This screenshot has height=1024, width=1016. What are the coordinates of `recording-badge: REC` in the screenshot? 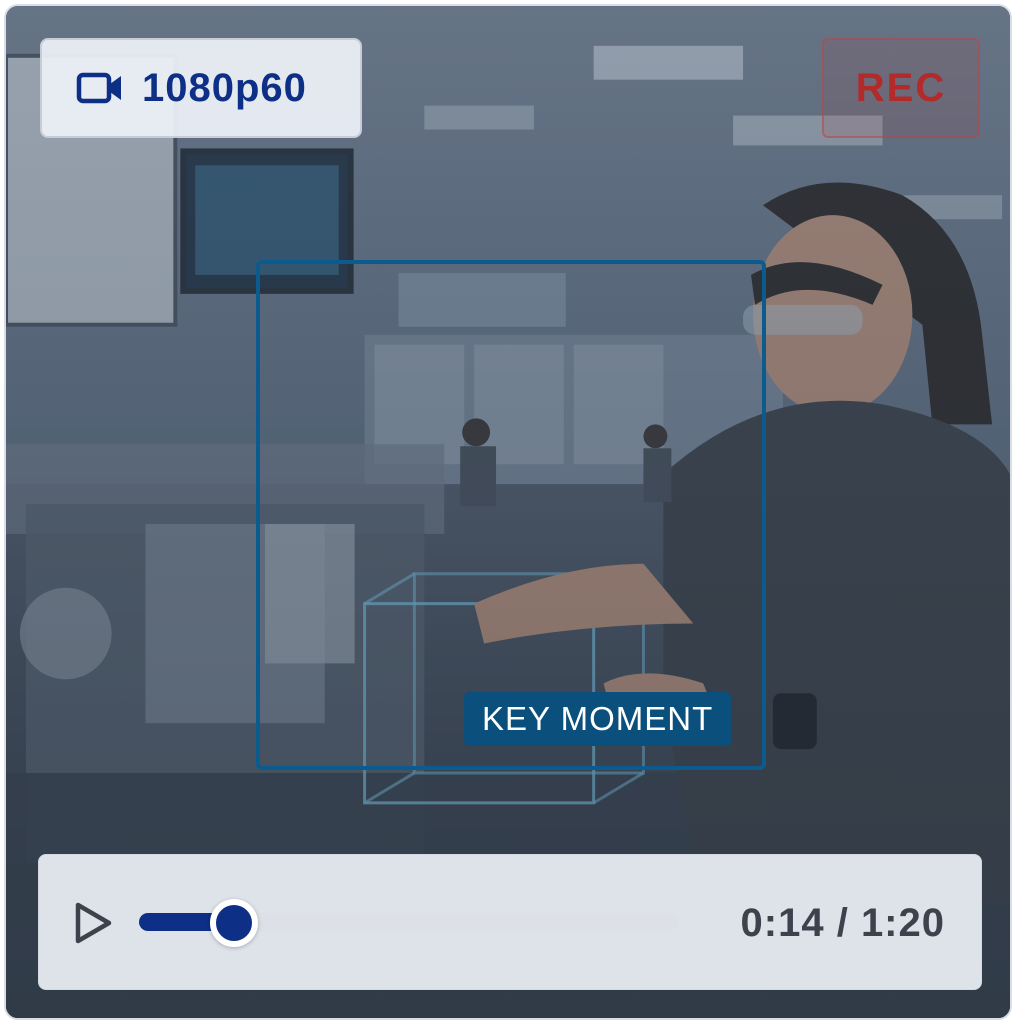 It's located at (901, 88).